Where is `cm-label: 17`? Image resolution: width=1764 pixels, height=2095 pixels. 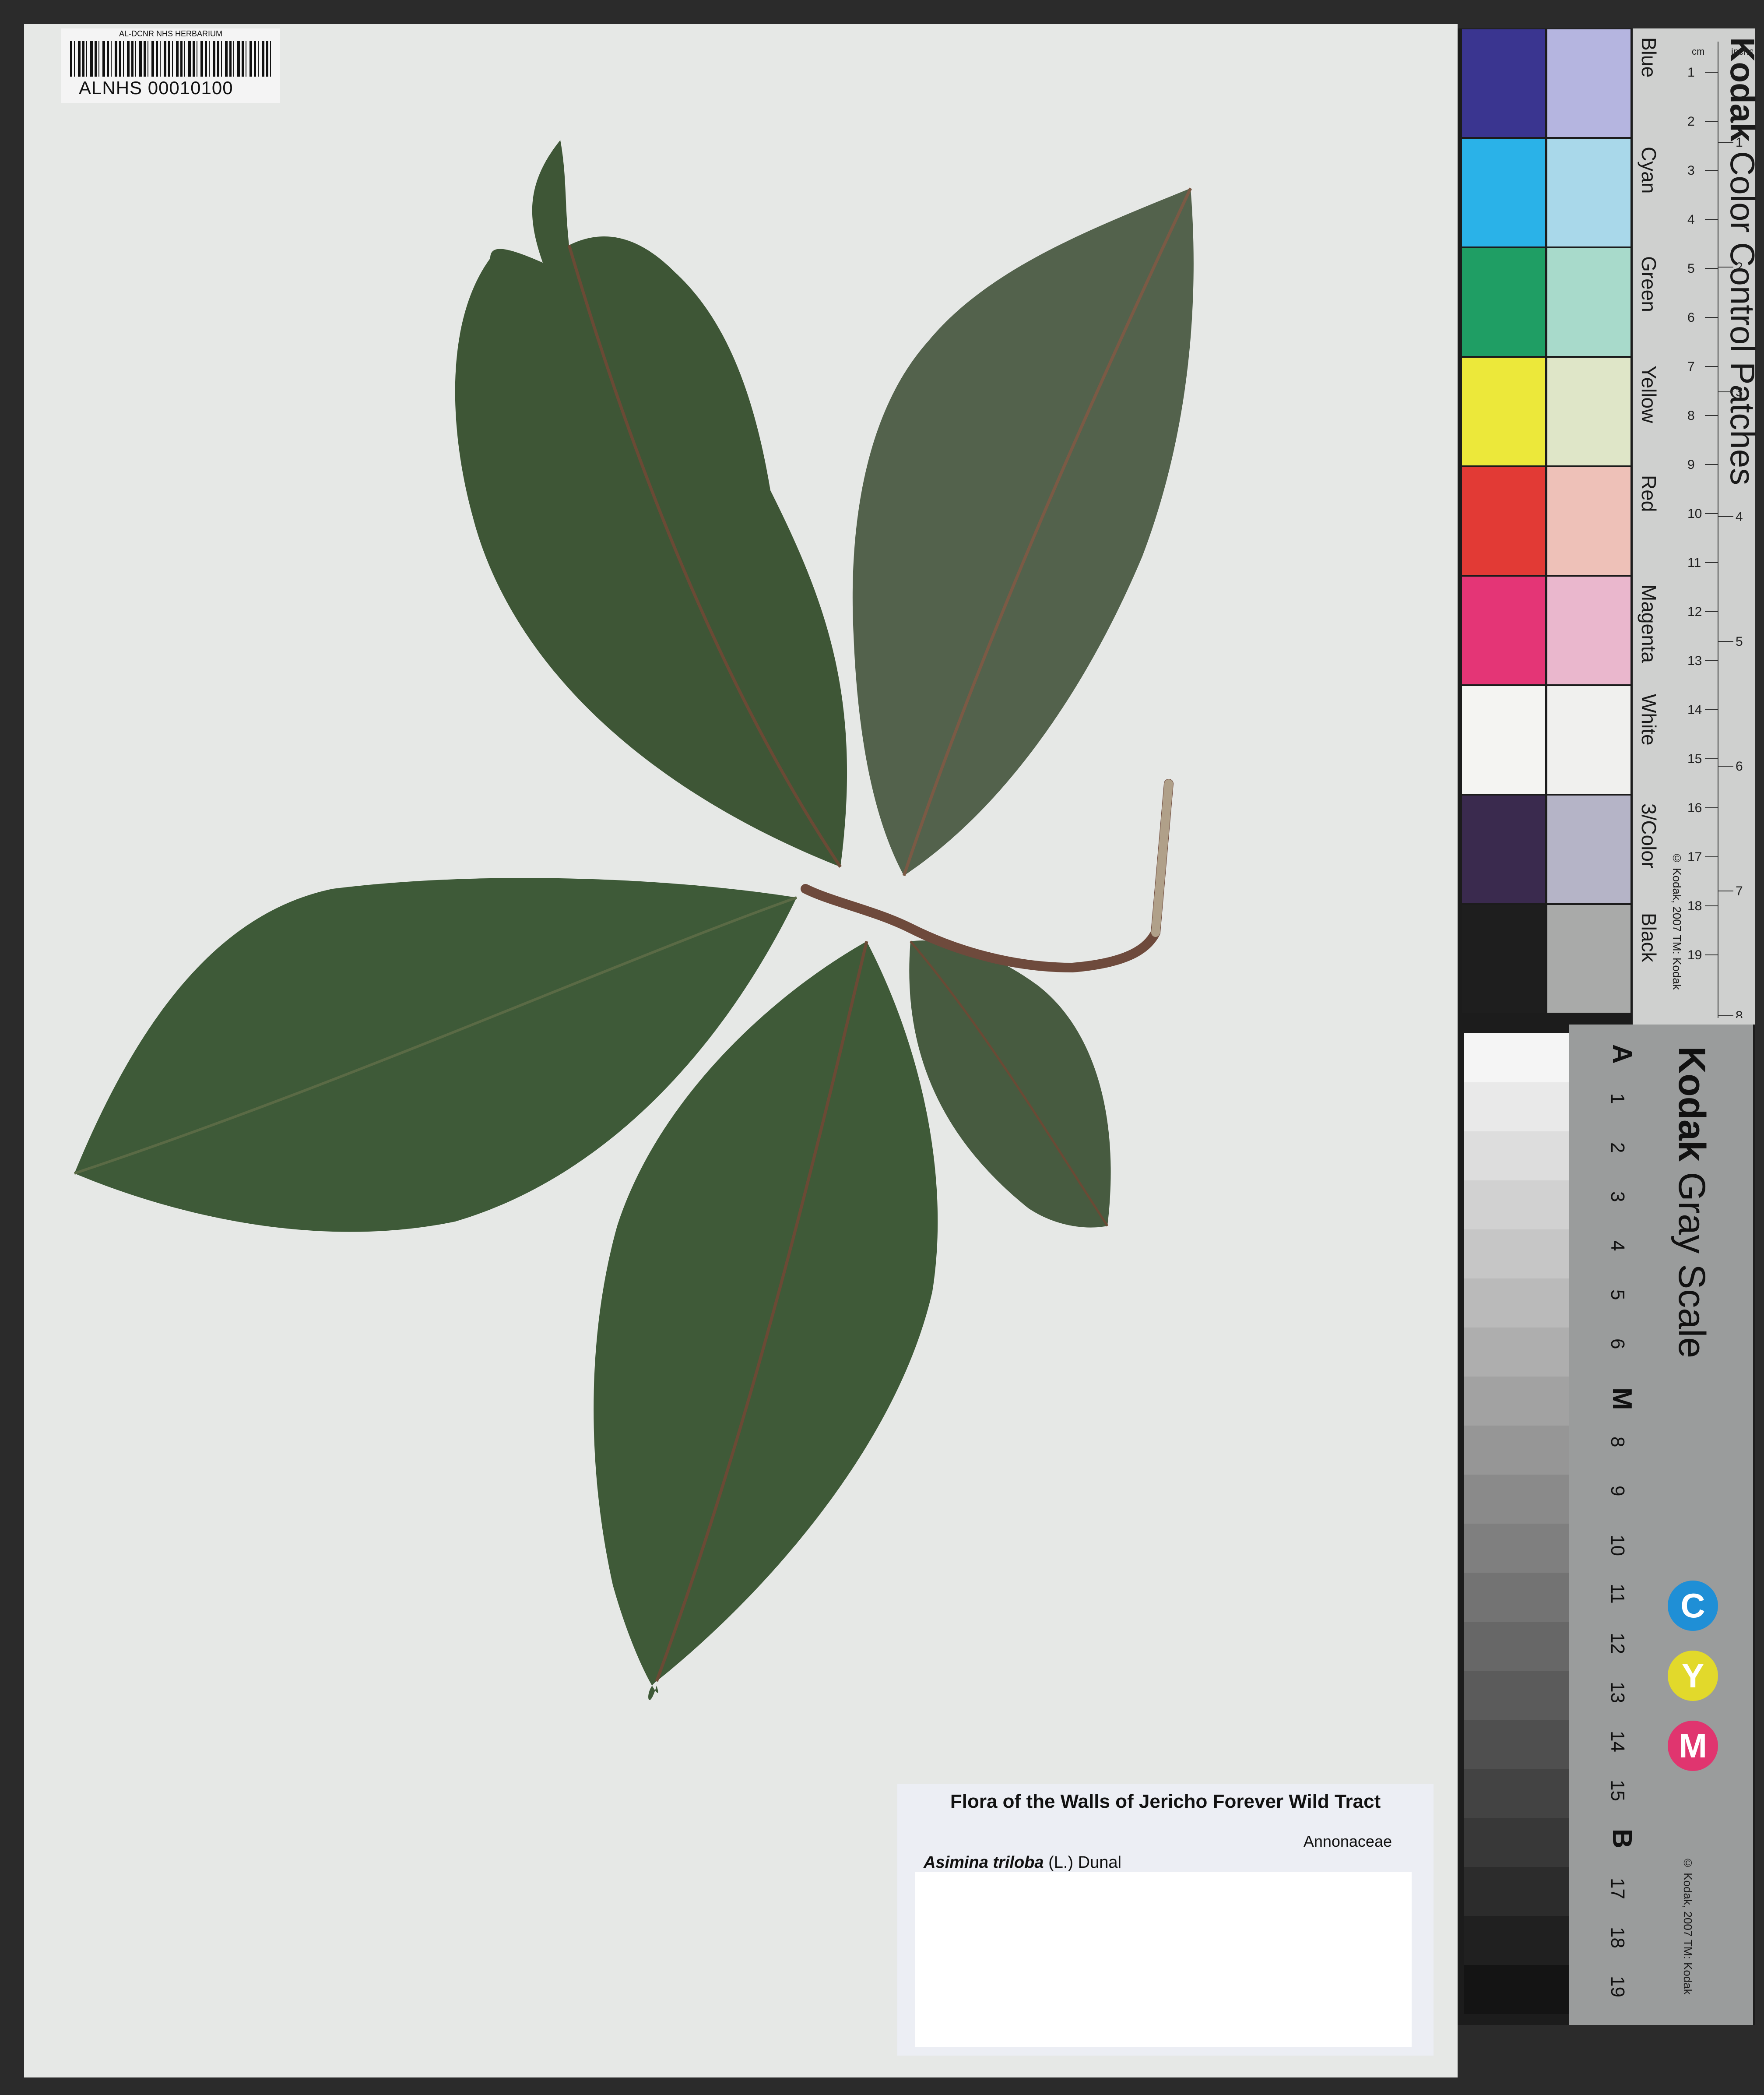 cm-label: 17 is located at coordinates (1695, 857).